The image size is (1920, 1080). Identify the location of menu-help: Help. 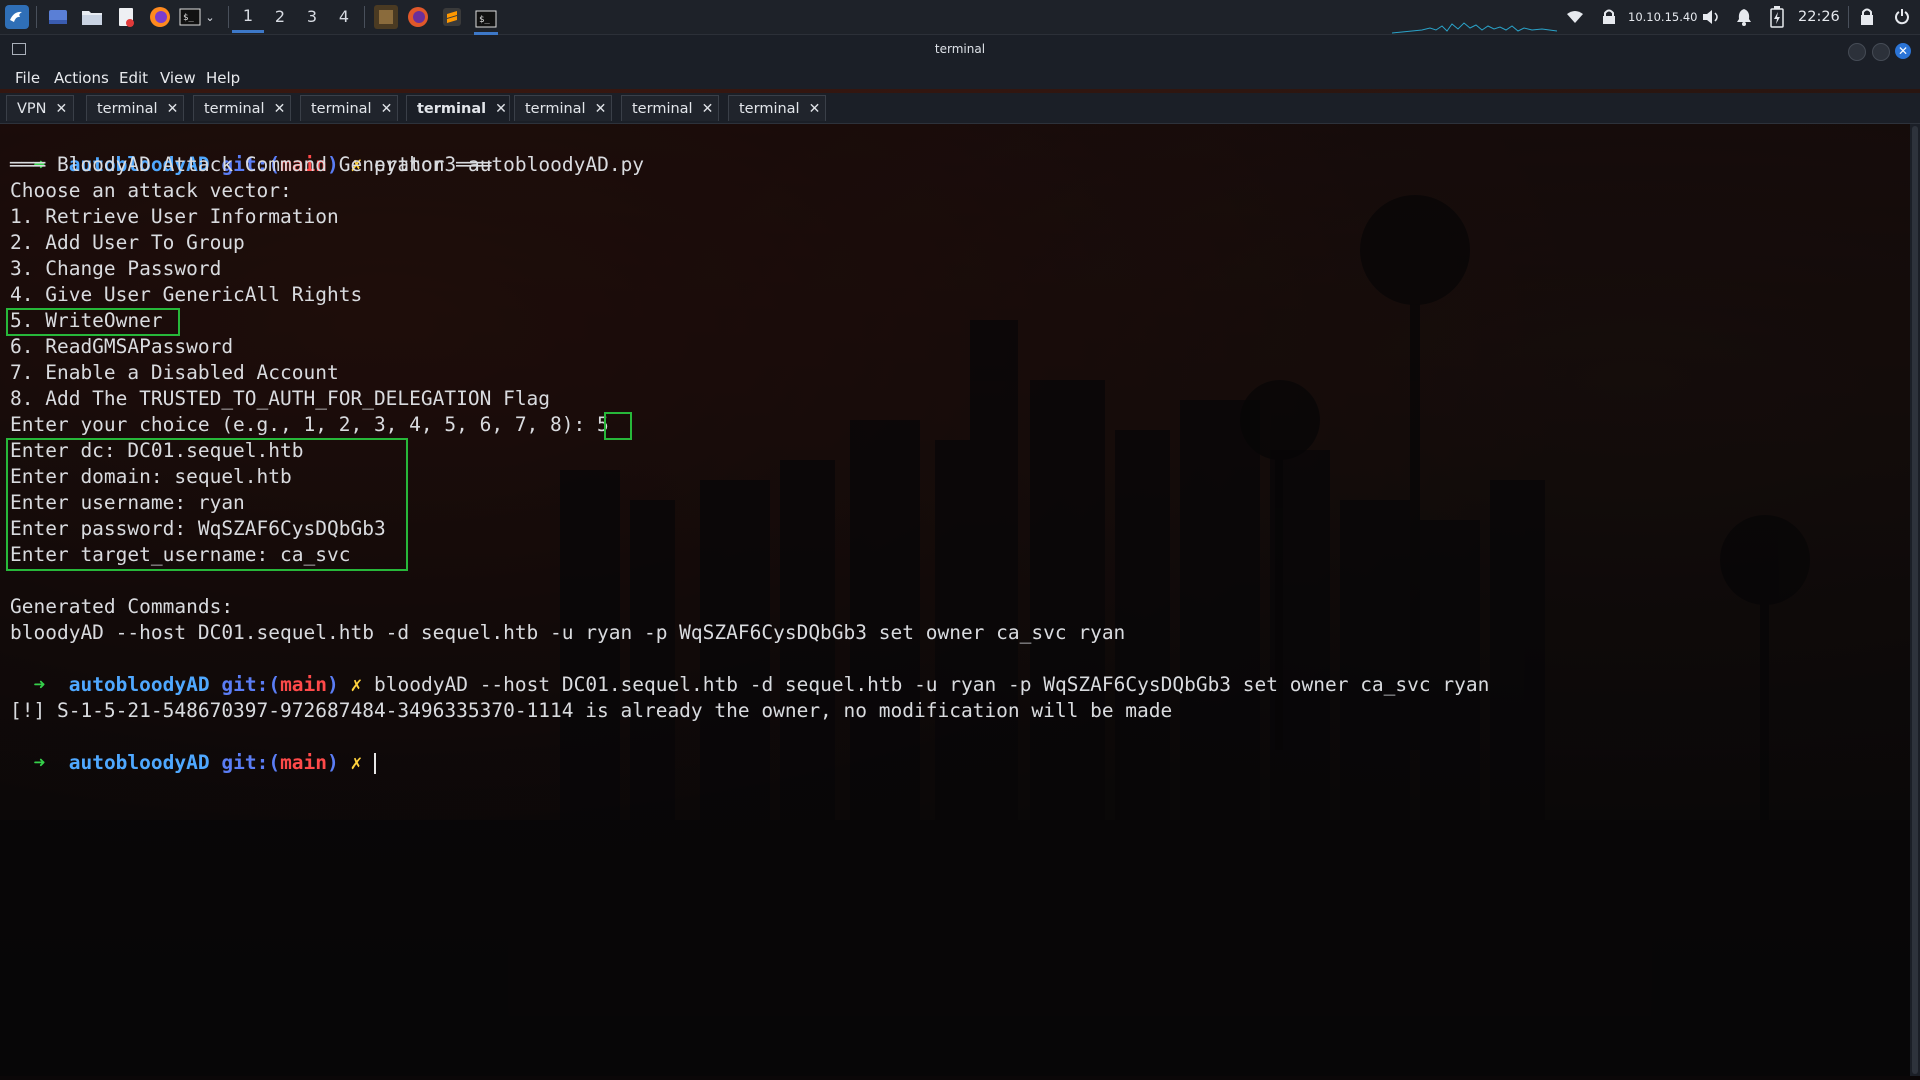
(223, 78).